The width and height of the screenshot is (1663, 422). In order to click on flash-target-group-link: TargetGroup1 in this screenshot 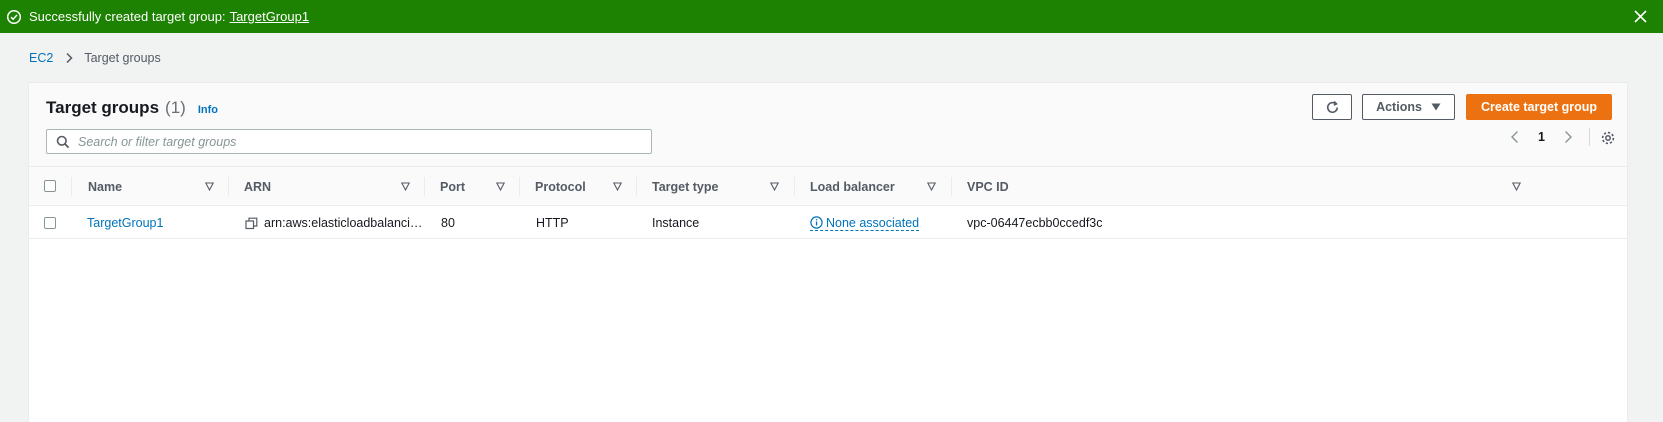, I will do `click(270, 16)`.